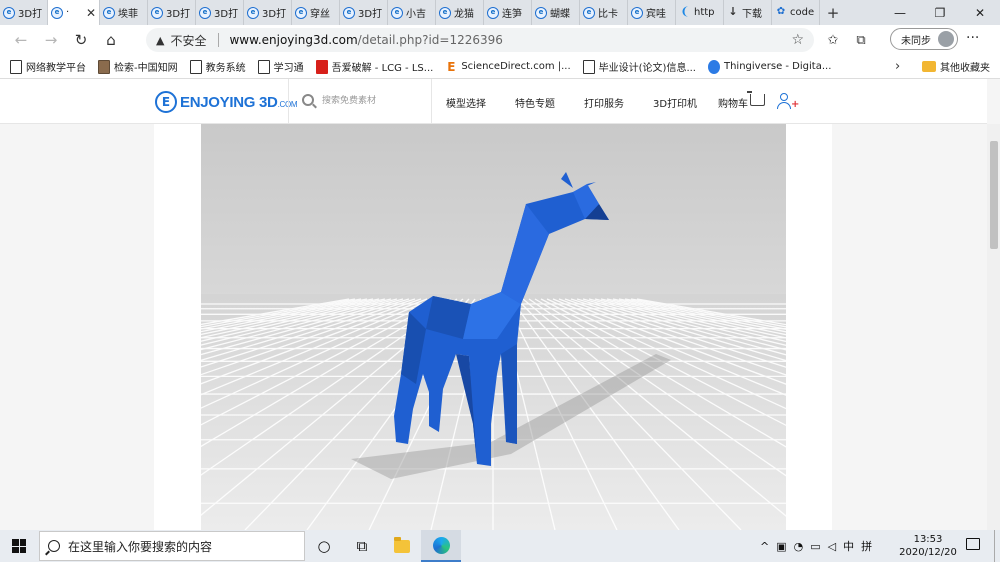  Describe the element at coordinates (51, 40) in the screenshot. I see `forward-button: →` at that location.